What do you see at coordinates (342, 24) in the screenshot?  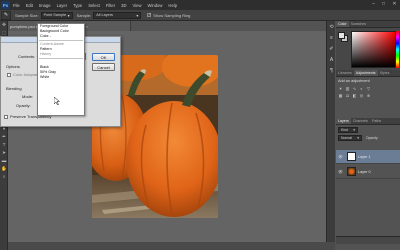 I see `tab-color: Color` at bounding box center [342, 24].